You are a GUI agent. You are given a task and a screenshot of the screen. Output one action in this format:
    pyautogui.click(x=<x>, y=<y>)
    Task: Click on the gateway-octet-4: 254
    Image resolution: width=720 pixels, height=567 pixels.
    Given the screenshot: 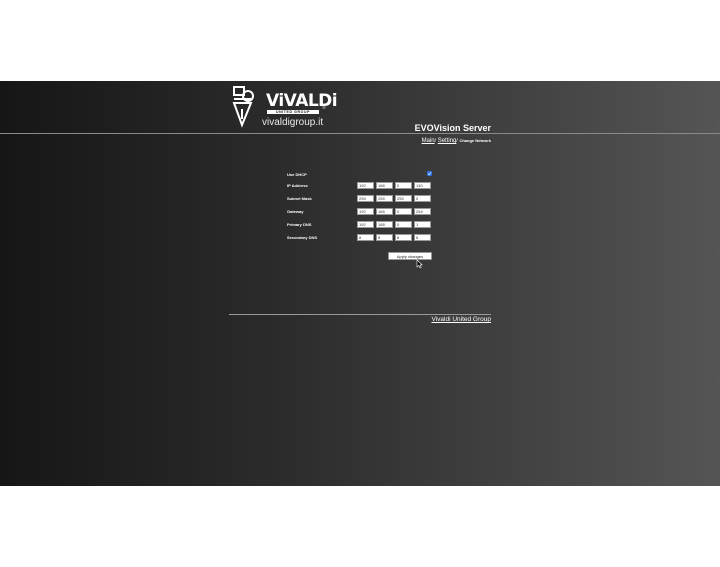 What is the action you would take?
    pyautogui.click(x=422, y=211)
    